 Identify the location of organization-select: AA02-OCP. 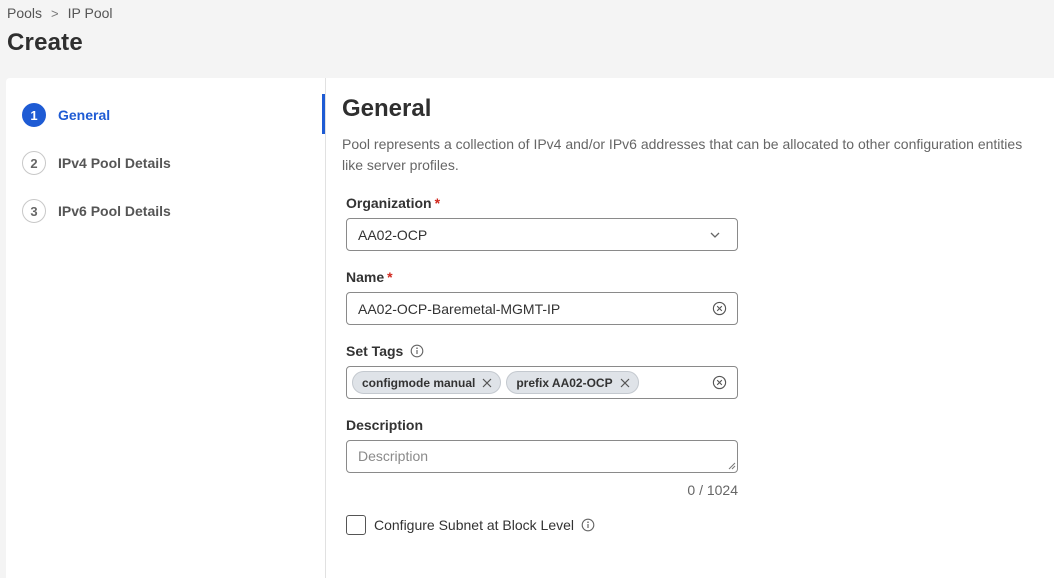
(542, 234).